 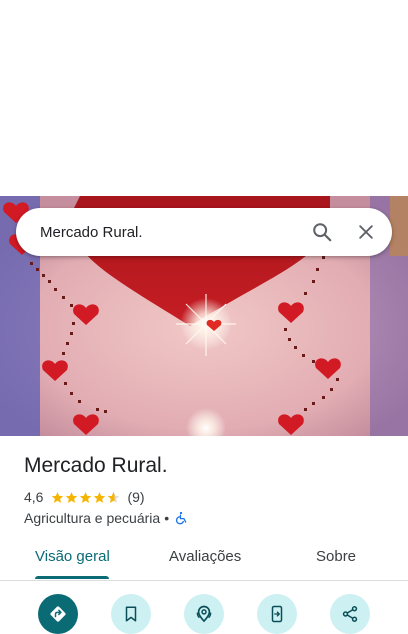 I want to click on action-buttons-row, so click(x=204, y=614).